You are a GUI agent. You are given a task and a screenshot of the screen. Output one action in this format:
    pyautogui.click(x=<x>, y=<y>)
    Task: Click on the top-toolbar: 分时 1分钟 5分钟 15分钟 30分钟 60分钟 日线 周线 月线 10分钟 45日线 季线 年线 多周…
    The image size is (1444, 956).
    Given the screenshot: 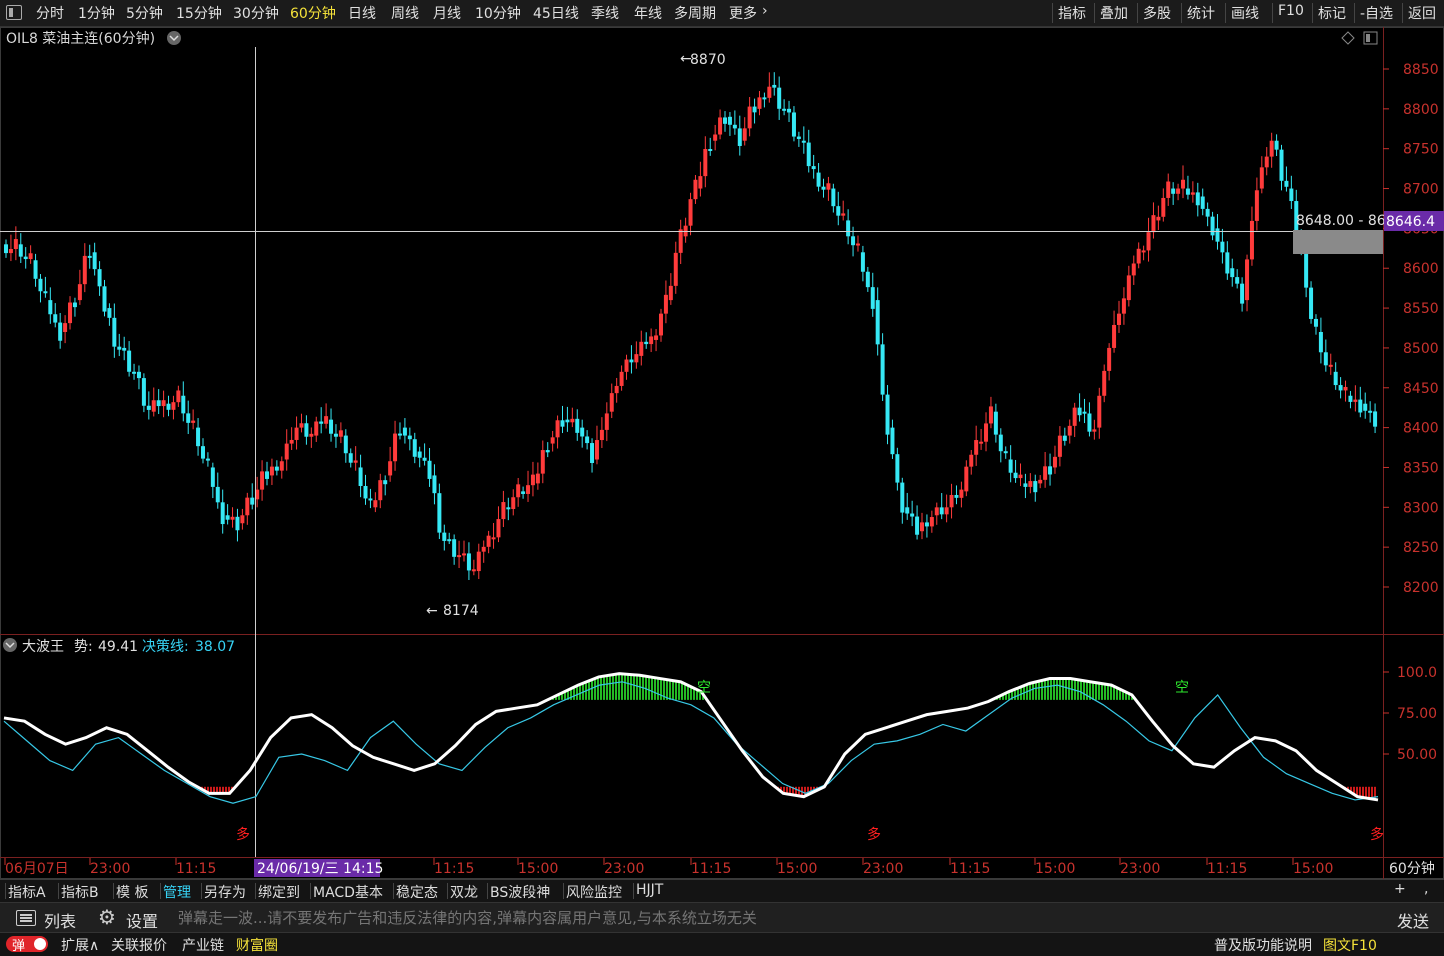 What is the action you would take?
    pyautogui.click(x=722, y=13)
    